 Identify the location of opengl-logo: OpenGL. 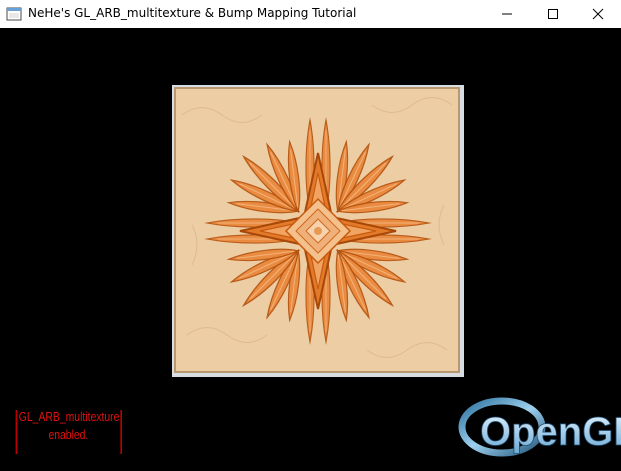
(539, 427).